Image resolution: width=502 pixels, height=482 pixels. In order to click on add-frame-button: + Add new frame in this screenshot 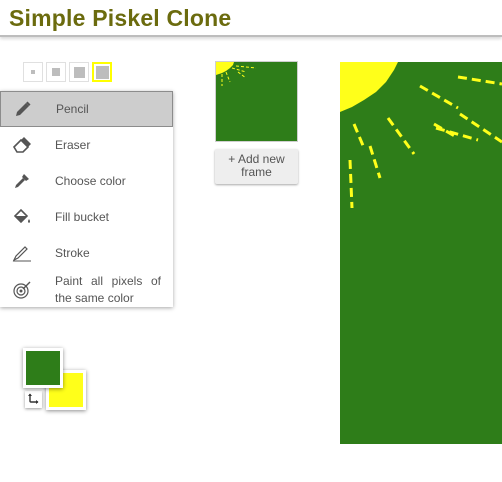, I will do `click(256, 166)`.